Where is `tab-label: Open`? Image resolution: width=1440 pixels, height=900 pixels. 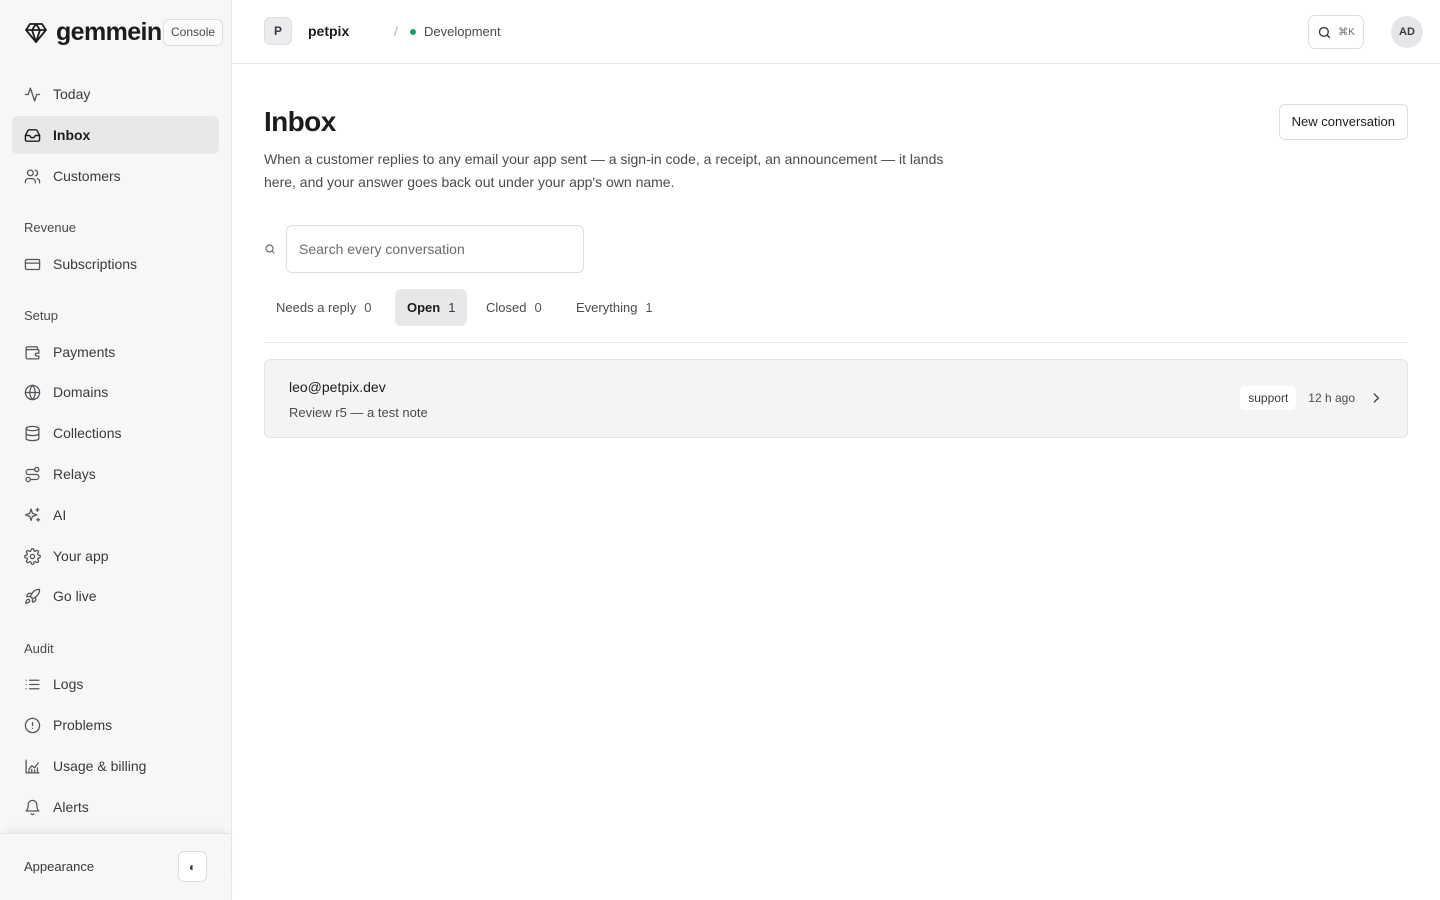
tab-label: Open is located at coordinates (424, 307).